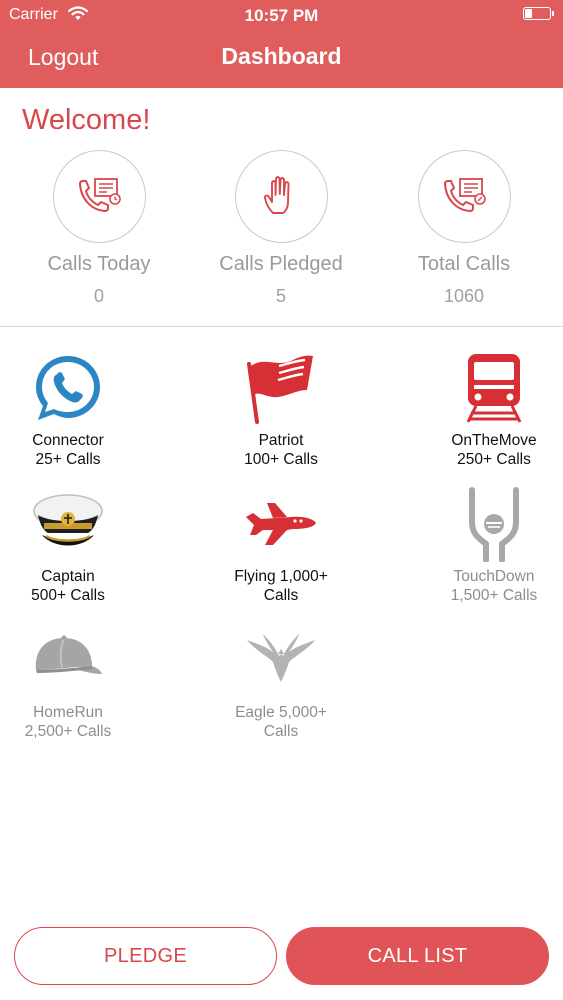  I want to click on badge-requirement: 250+ Calls, so click(494, 459).